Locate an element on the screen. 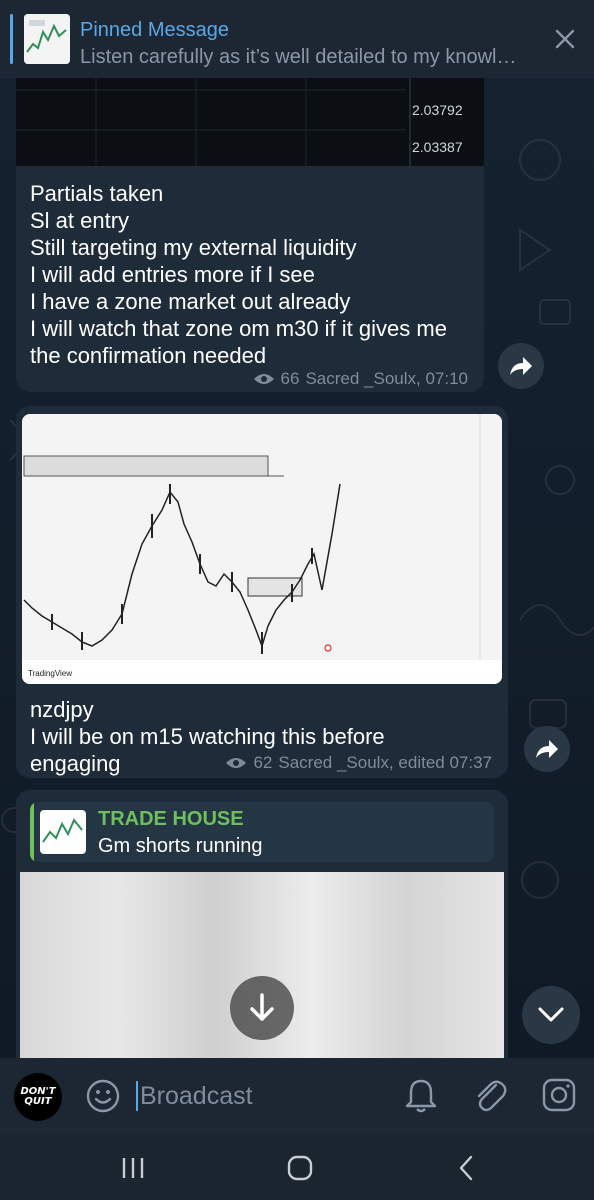 This screenshot has width=594, height=1200. reply-accent is located at coordinates (32, 832).